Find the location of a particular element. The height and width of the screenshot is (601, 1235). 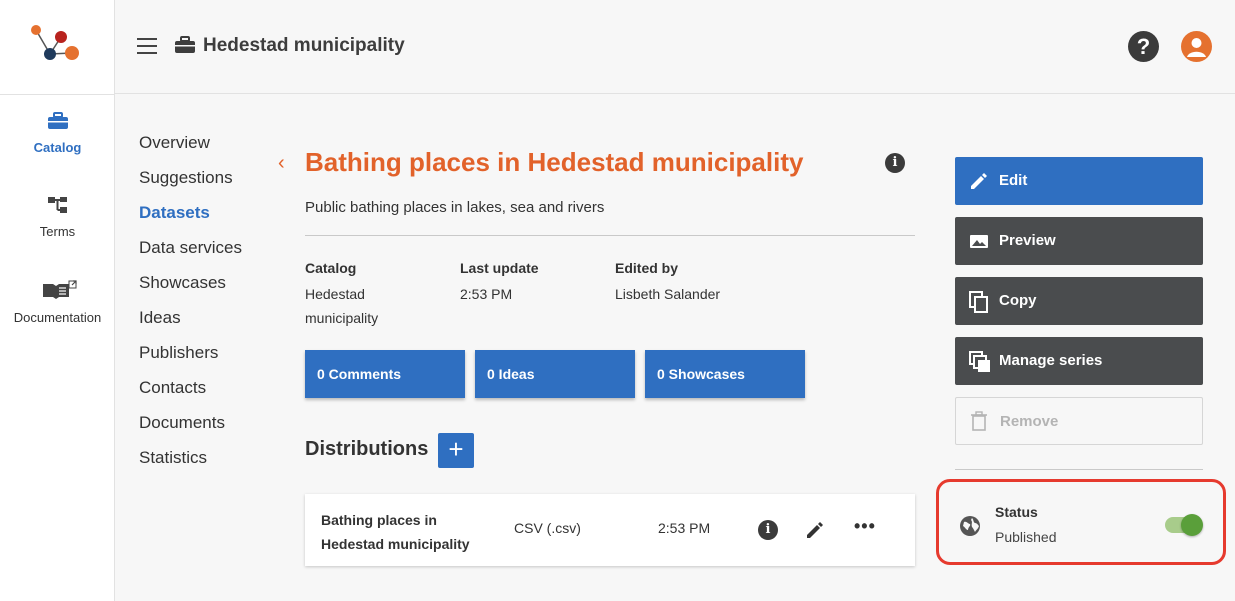

rail-item-documentation: Documentation is located at coordinates (57, 302).